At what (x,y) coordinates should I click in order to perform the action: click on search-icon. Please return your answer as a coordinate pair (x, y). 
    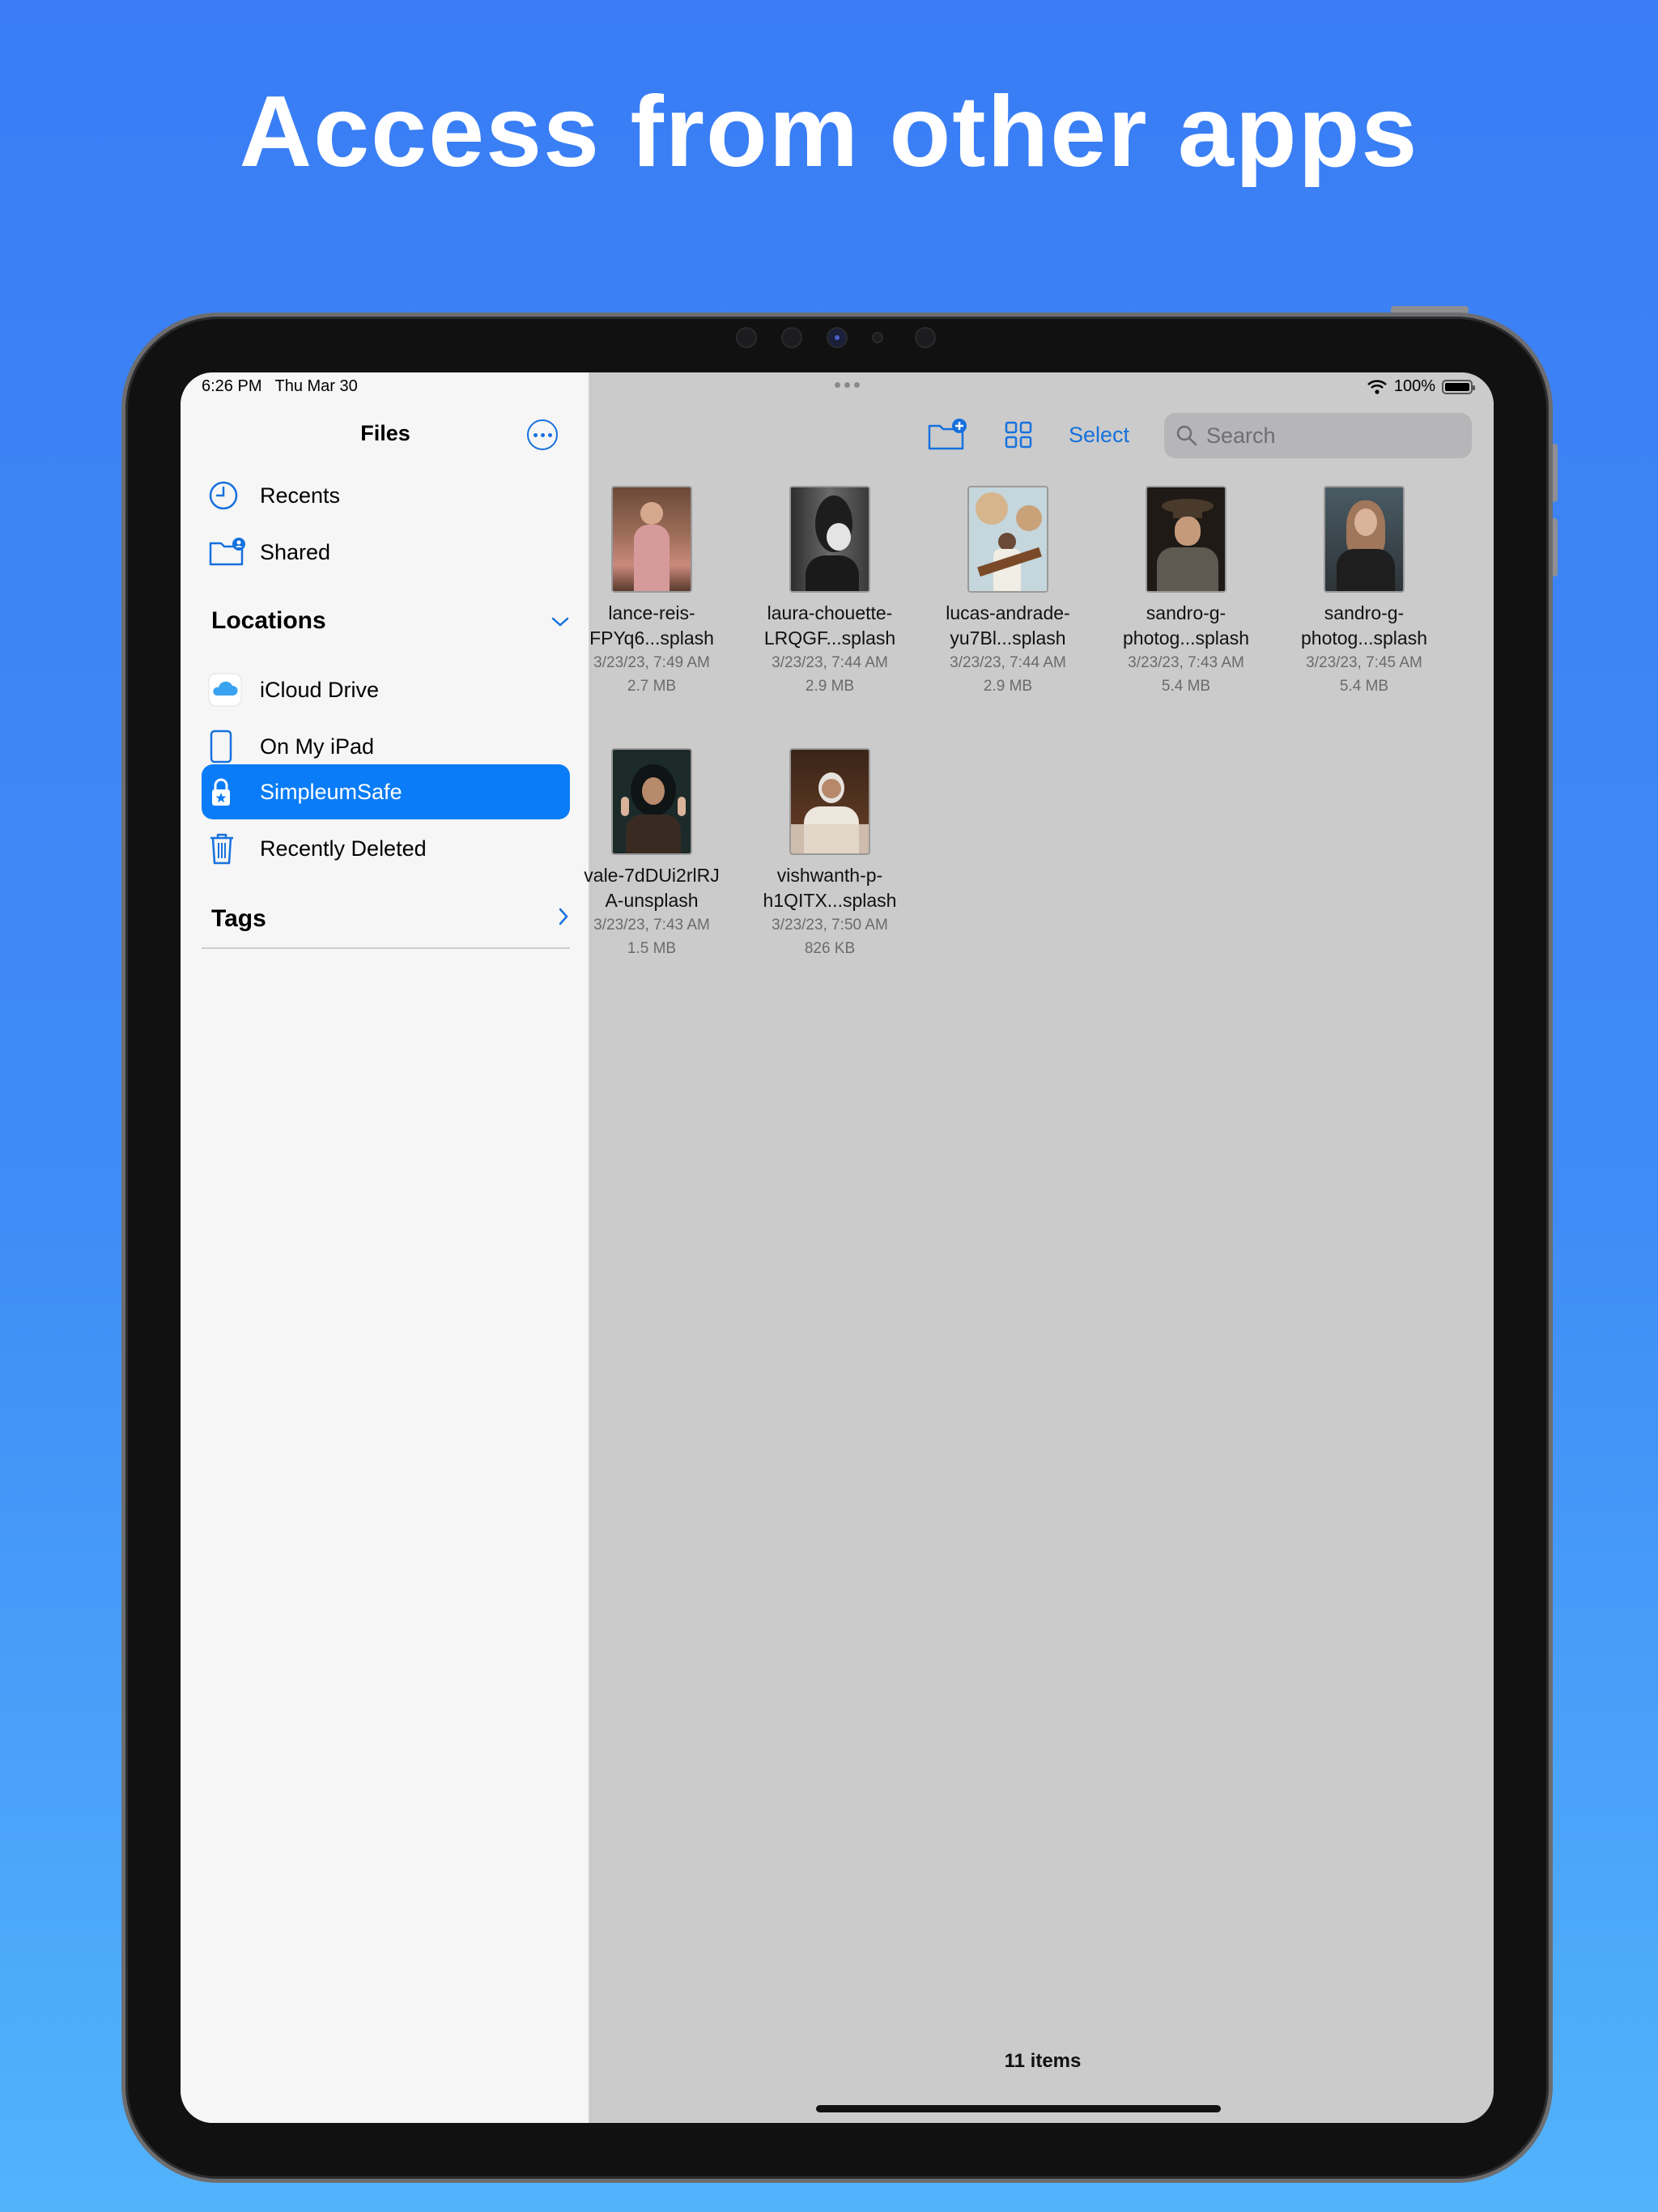
    Looking at the image, I should click on (1186, 435).